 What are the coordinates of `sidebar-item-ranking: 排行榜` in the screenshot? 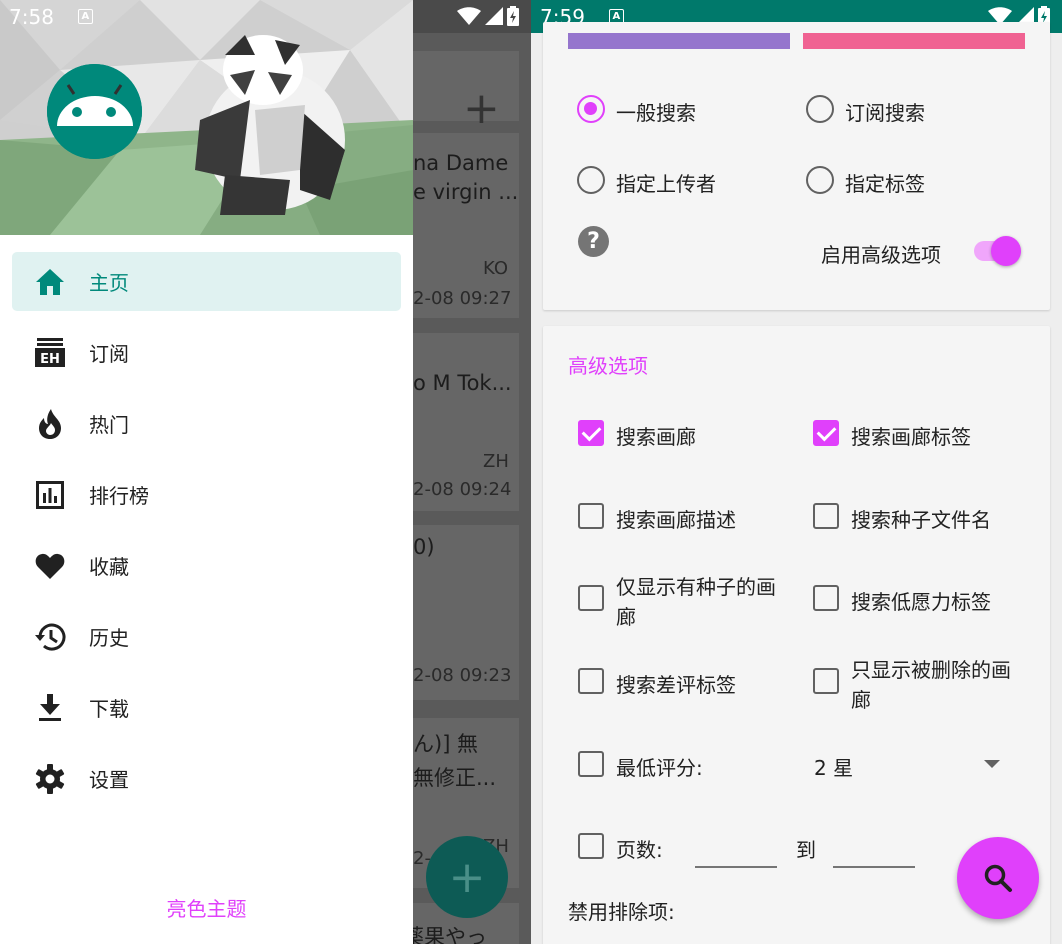 It's located at (206, 494).